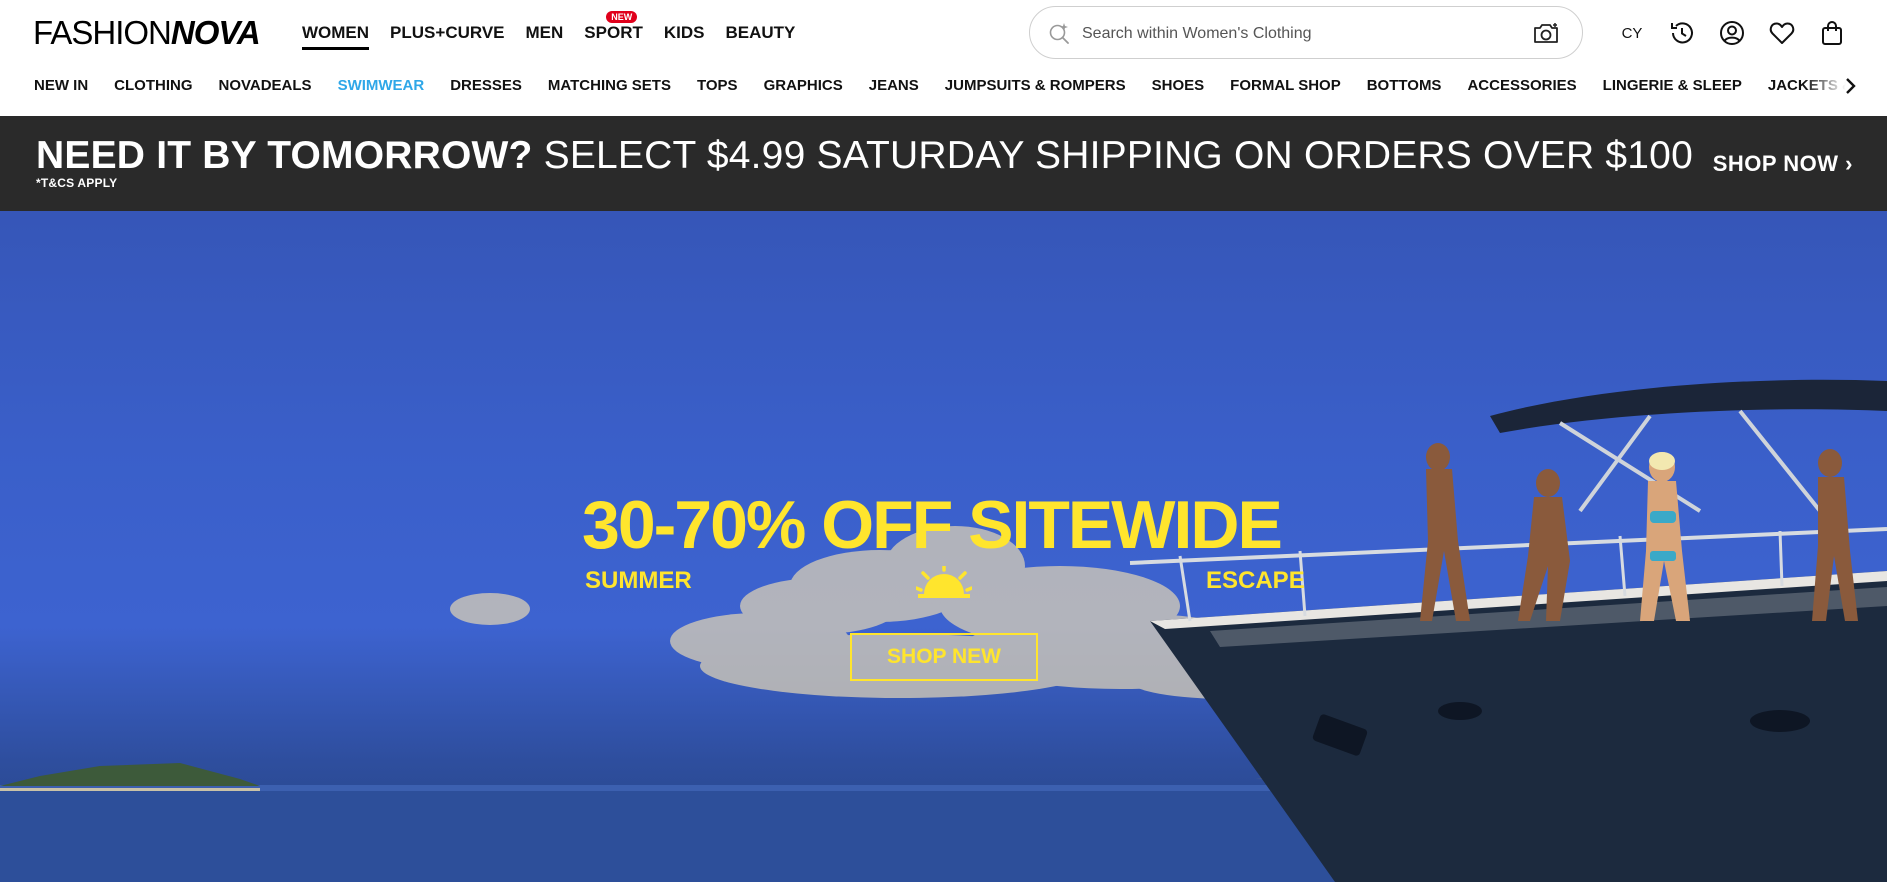 The height and width of the screenshot is (882, 1887). Describe the element at coordinates (1059, 33) in the screenshot. I see `search-sparkle-icon` at that location.